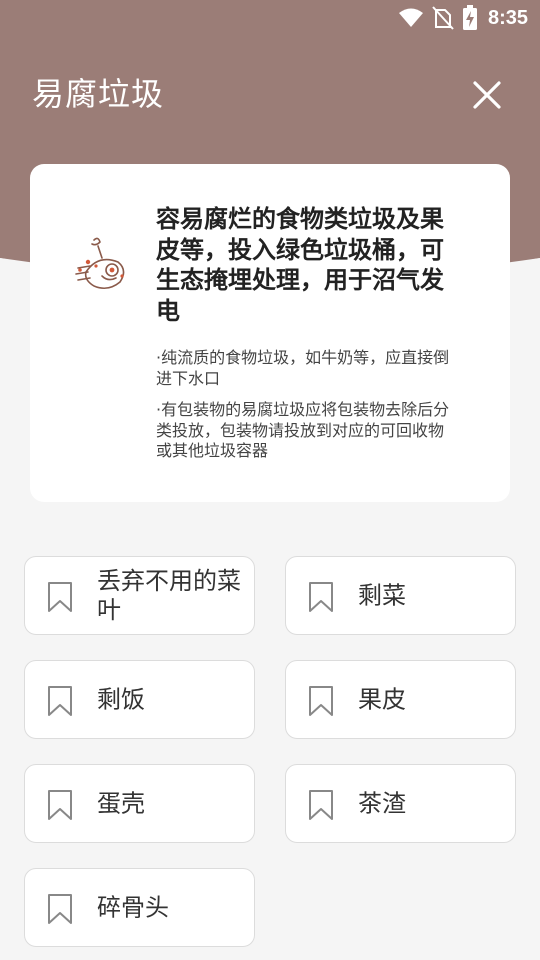  Describe the element at coordinates (382, 699) in the screenshot. I see `item-label: 果皮` at that location.